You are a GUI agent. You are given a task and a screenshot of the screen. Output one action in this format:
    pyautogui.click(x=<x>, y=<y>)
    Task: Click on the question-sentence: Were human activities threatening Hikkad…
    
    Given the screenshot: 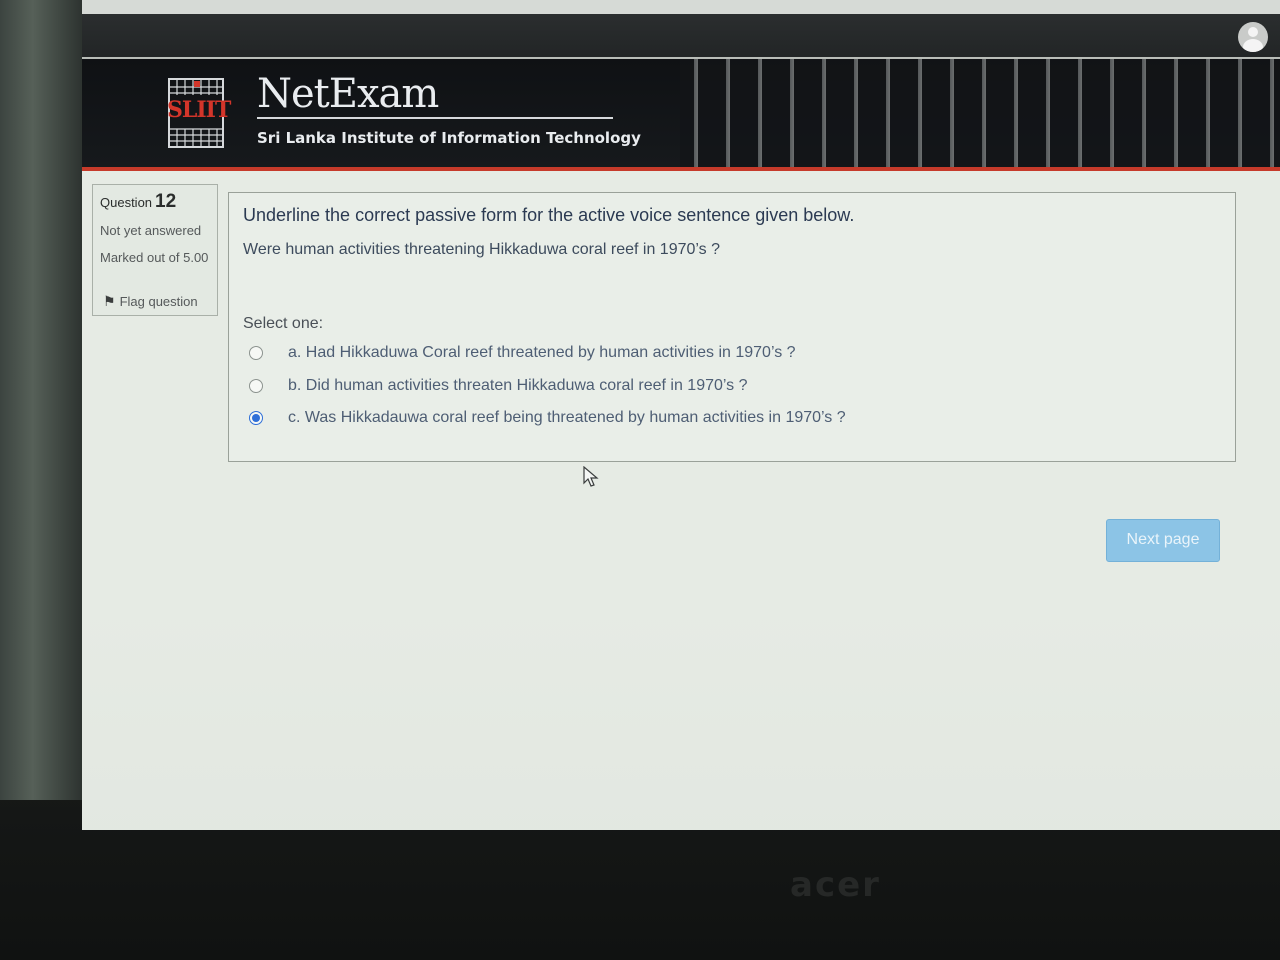 What is the action you would take?
    pyautogui.click(x=481, y=249)
    